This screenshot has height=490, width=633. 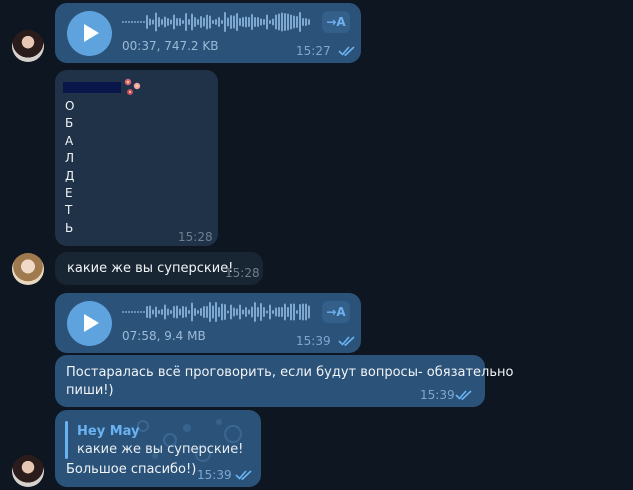 I want to click on letter: О, so click(x=70, y=106).